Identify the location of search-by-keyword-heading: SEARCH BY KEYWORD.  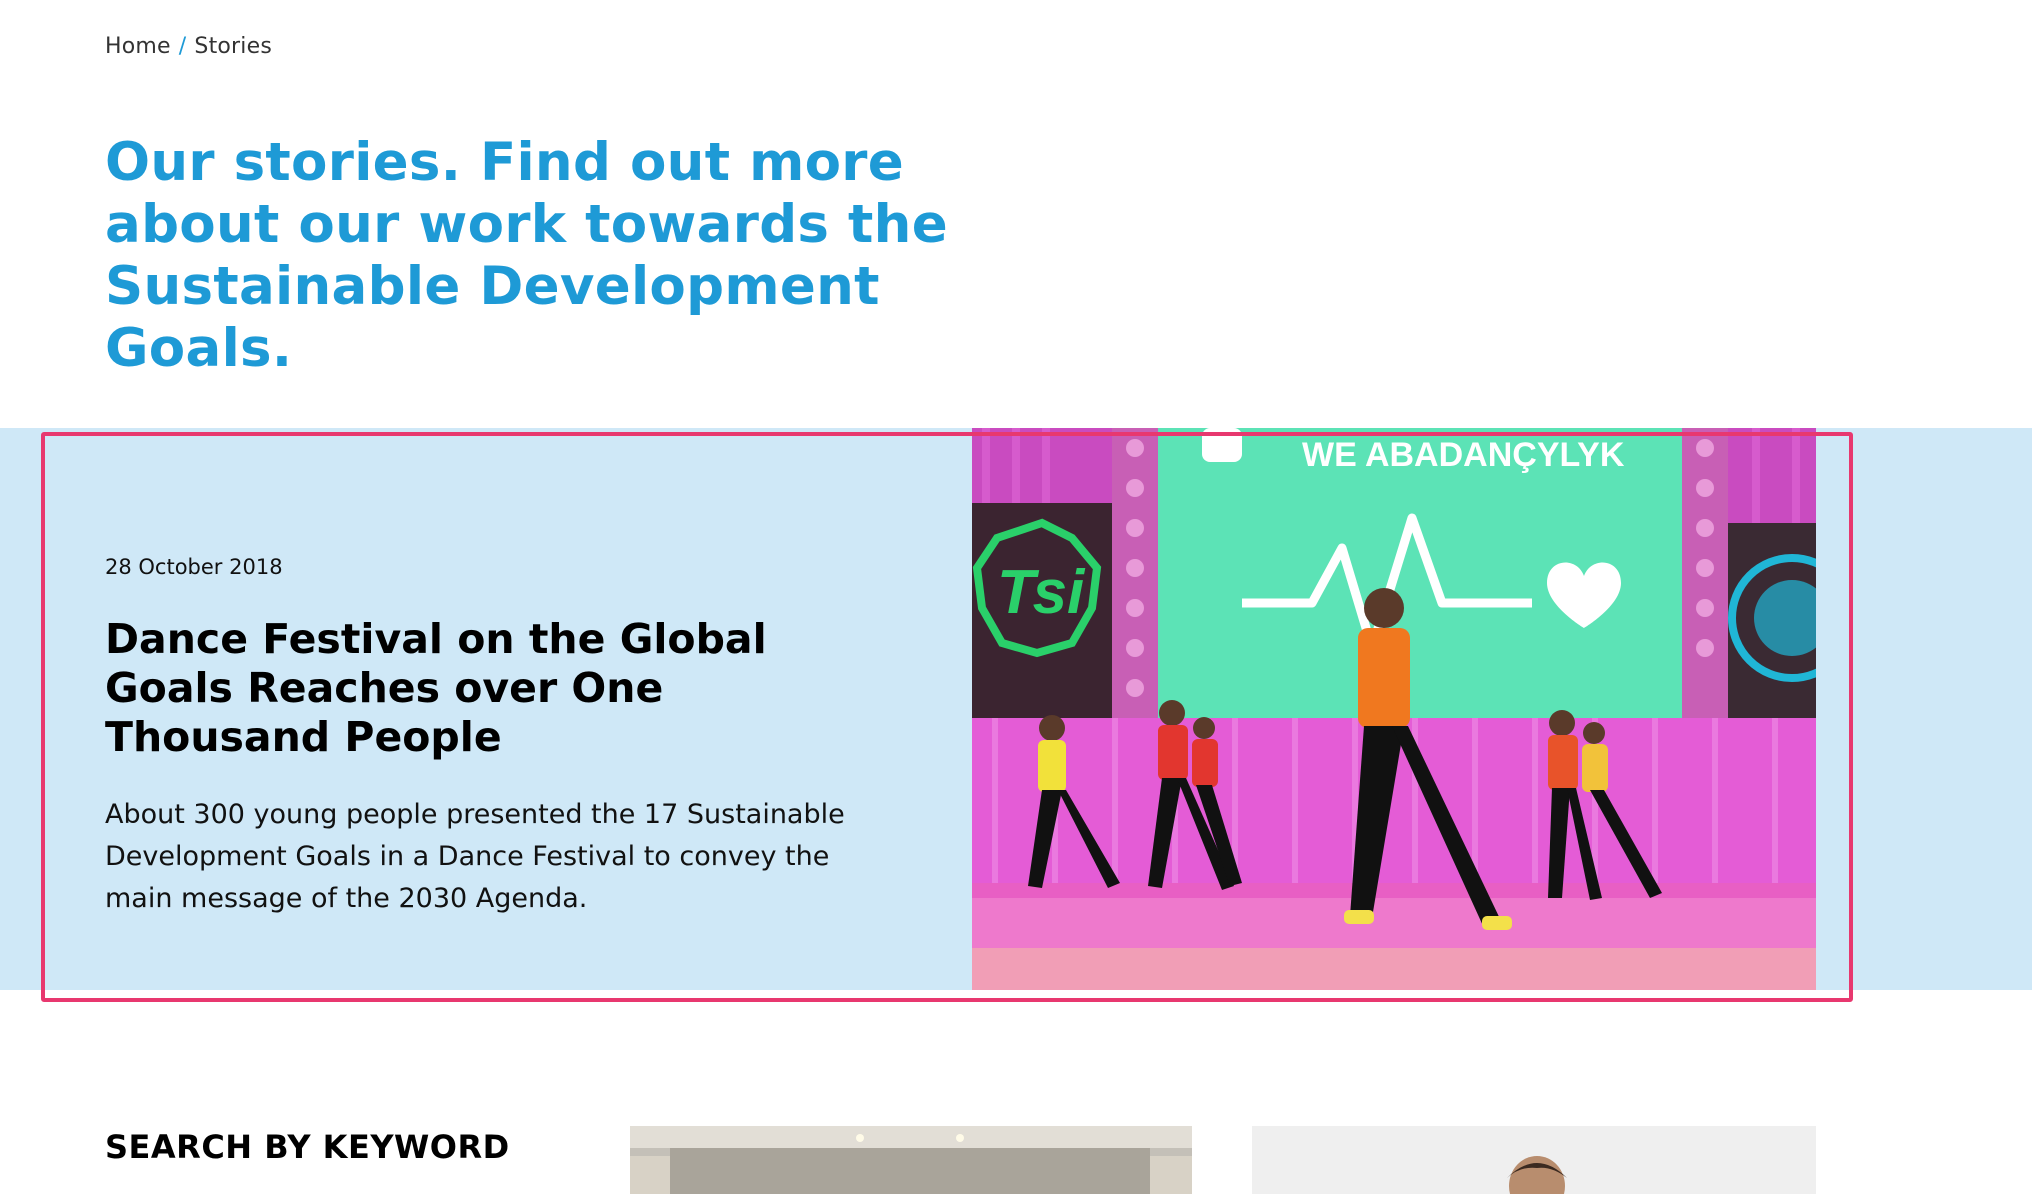
(307, 1147).